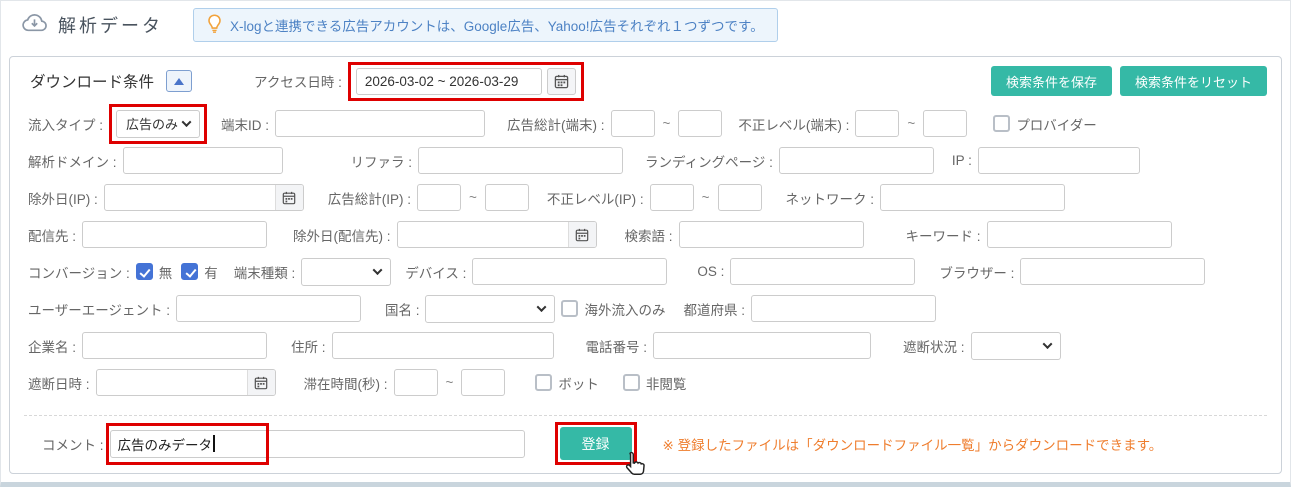 This screenshot has width=1291, height=487. Describe the element at coordinates (1002, 123) in the screenshot. I see `provider-checkbox` at that location.